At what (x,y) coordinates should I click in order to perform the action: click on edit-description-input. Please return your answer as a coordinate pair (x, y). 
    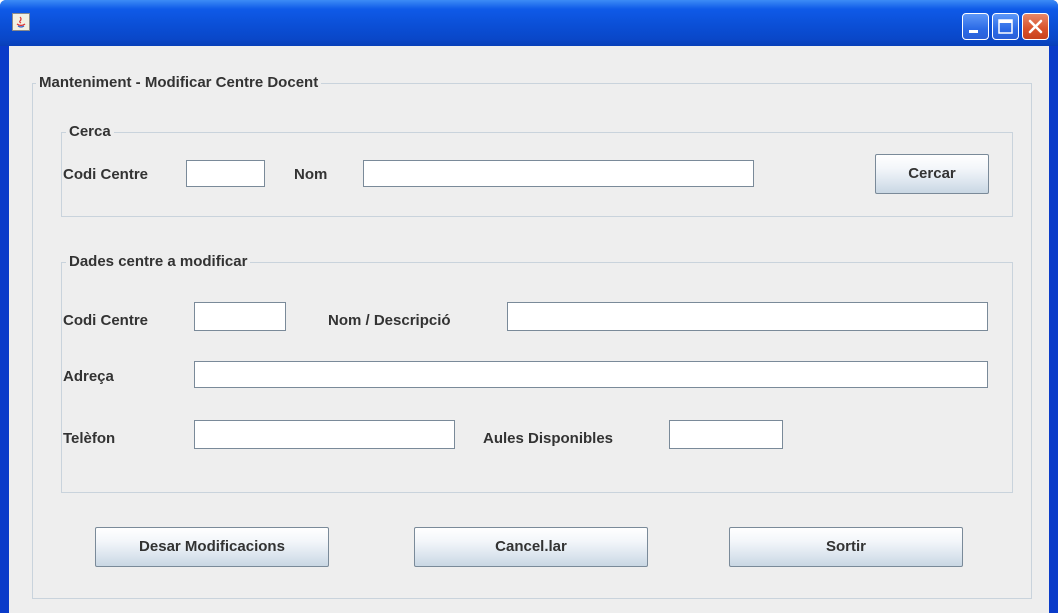
    Looking at the image, I should click on (747, 316).